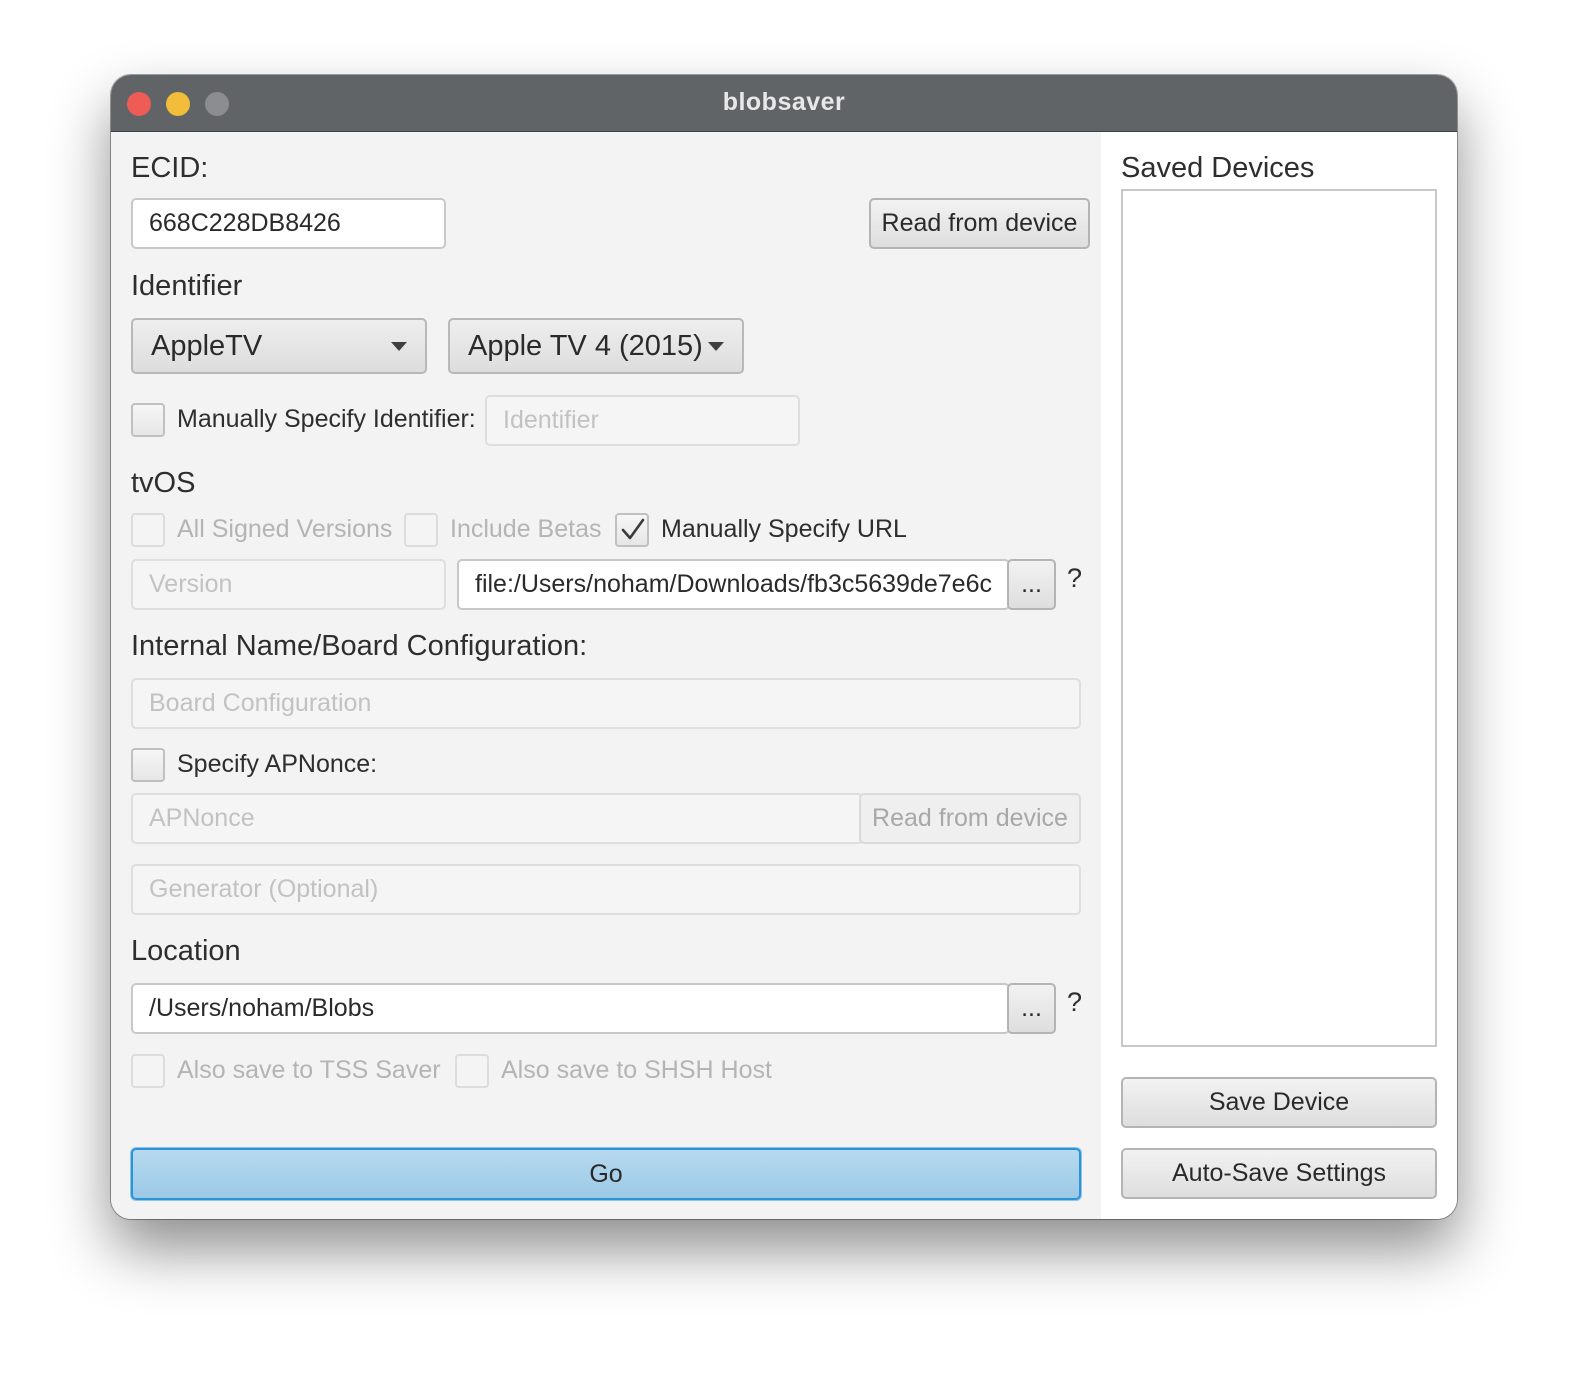 Image resolution: width=1584 pixels, height=1380 pixels. Describe the element at coordinates (288, 584) in the screenshot. I see `version-input: Version` at that location.